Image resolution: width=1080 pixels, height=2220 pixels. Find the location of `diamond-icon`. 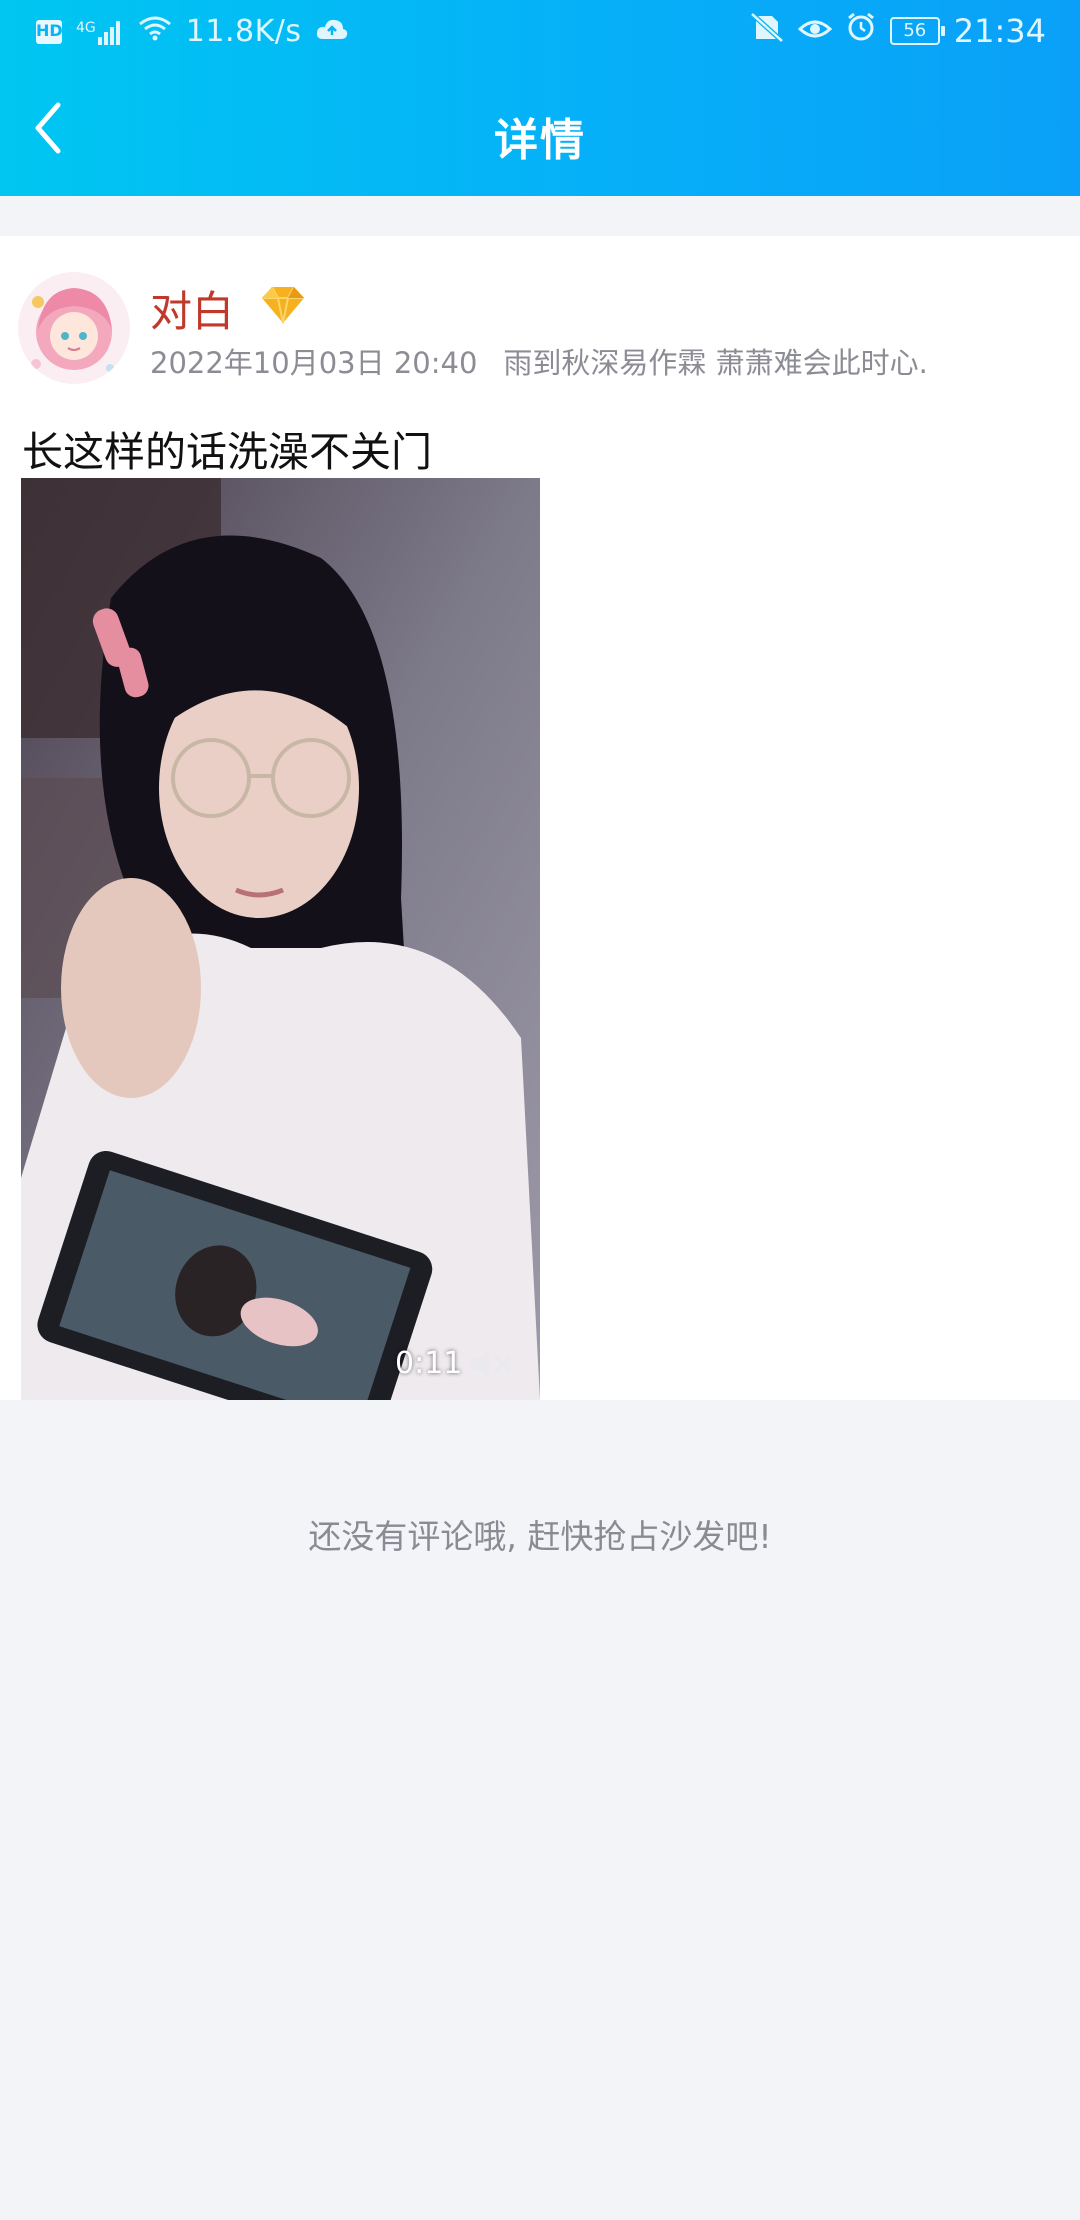

diamond-icon is located at coordinates (283, 305).